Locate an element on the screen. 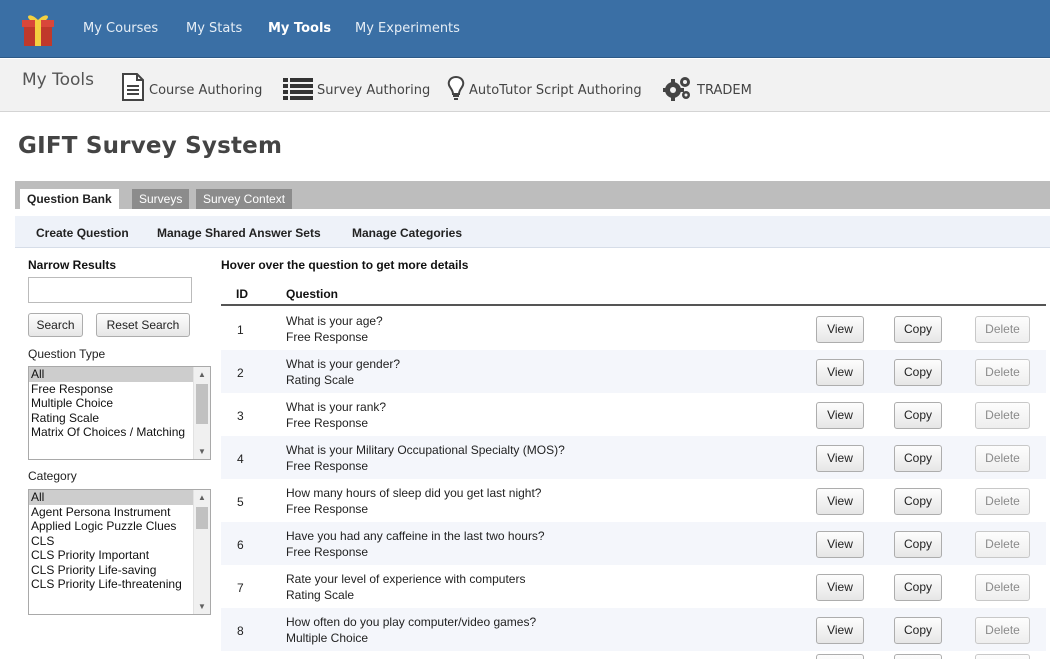 The width and height of the screenshot is (1050, 659). tradem-link: TRADEM is located at coordinates (707, 86).